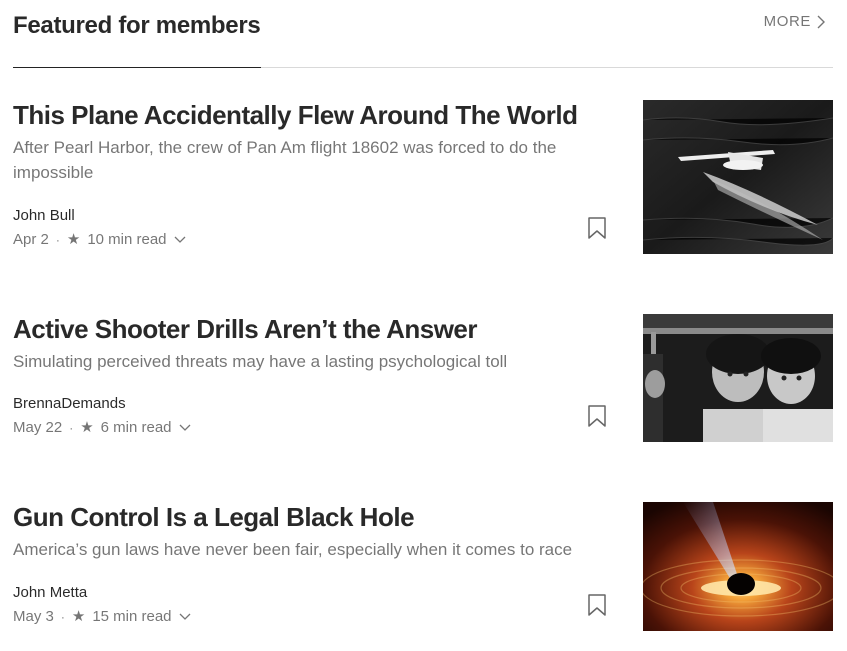 The height and width of the screenshot is (651, 847). What do you see at coordinates (102, 593) in the screenshot?
I see `author-link: John Metta` at bounding box center [102, 593].